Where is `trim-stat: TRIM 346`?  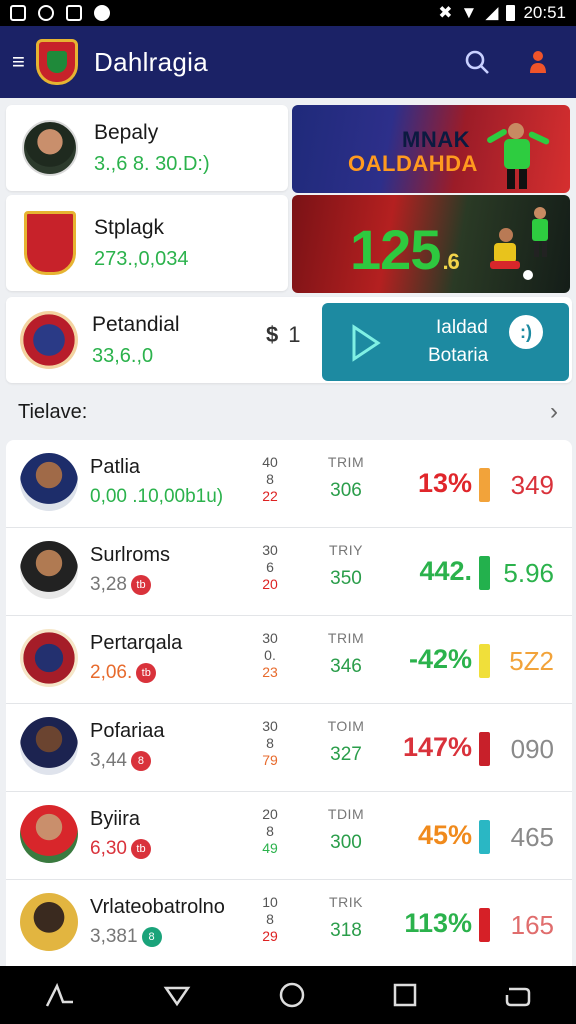 trim-stat: TRIM 346 is located at coordinates (346, 653).